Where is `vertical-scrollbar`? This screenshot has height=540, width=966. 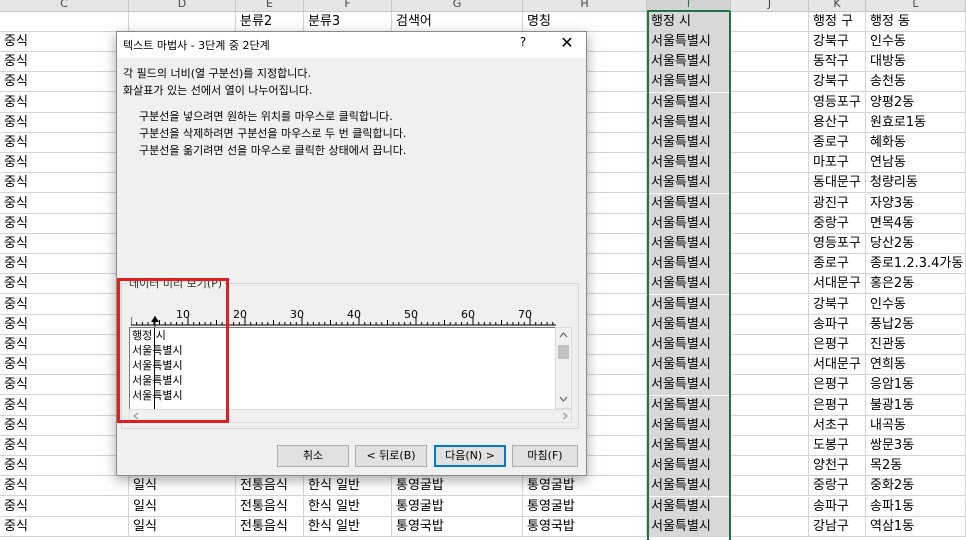
vertical-scrollbar is located at coordinates (563, 368).